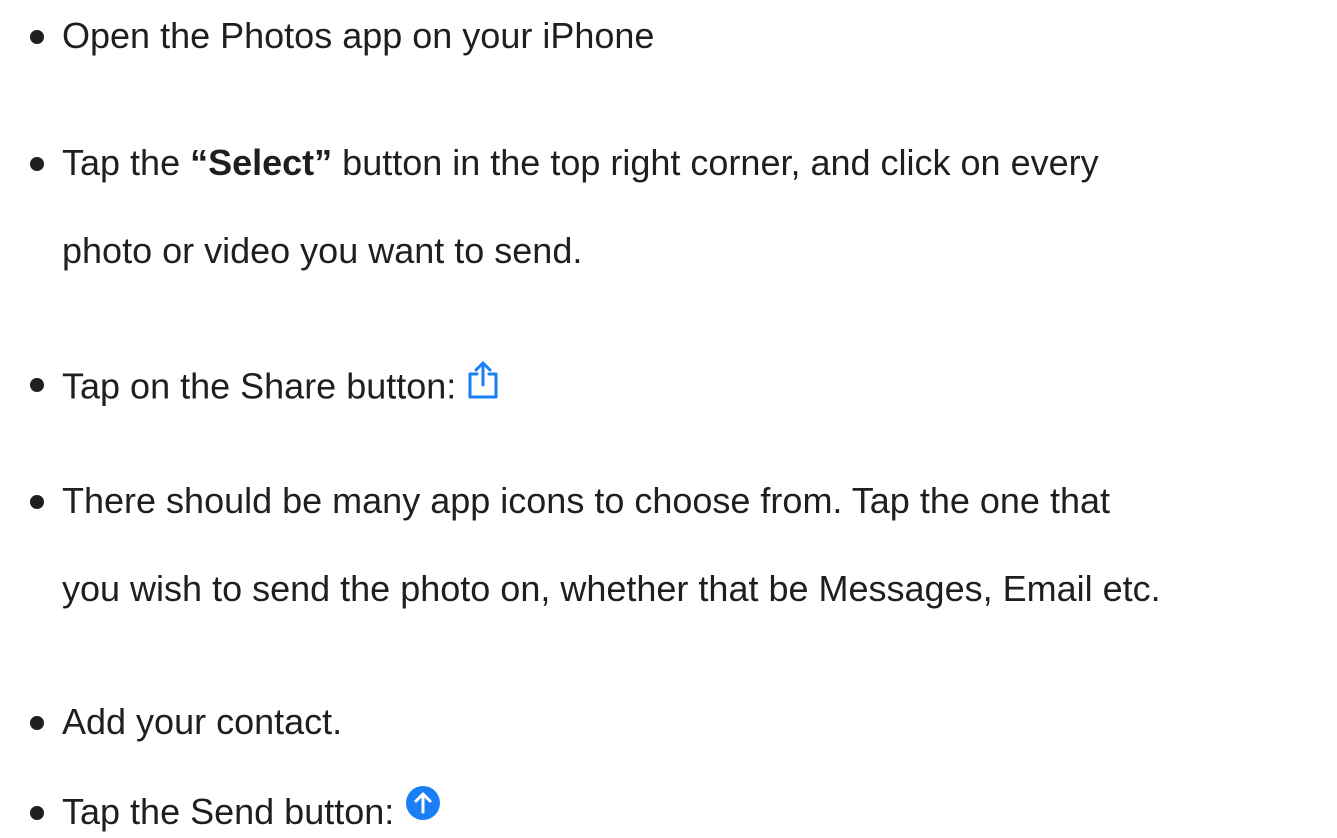 Image resolution: width=1337 pixels, height=838 pixels. What do you see at coordinates (483, 383) in the screenshot?
I see `share-icon` at bounding box center [483, 383].